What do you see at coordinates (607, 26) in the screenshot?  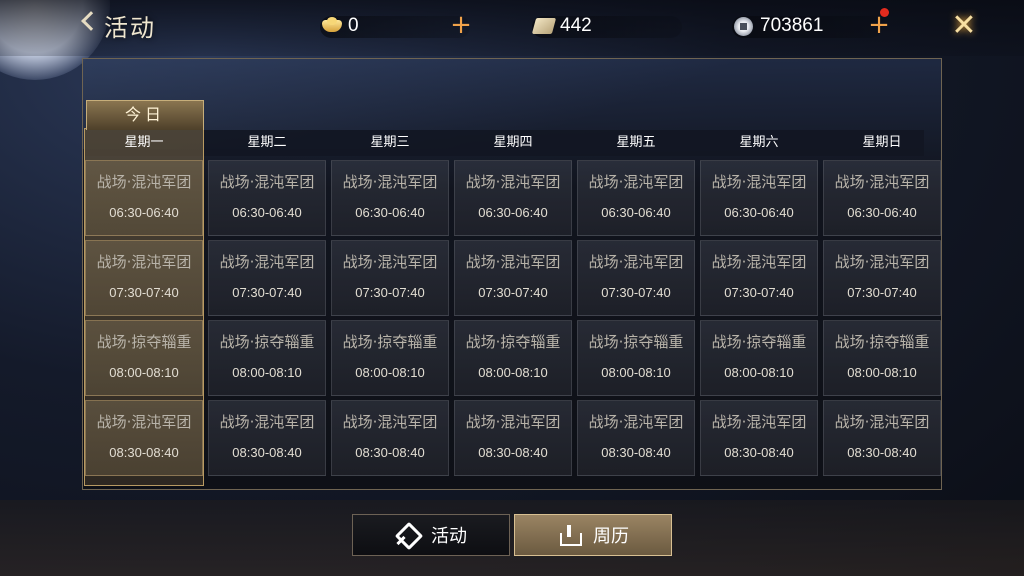 I see `currency-scroll: 442` at bounding box center [607, 26].